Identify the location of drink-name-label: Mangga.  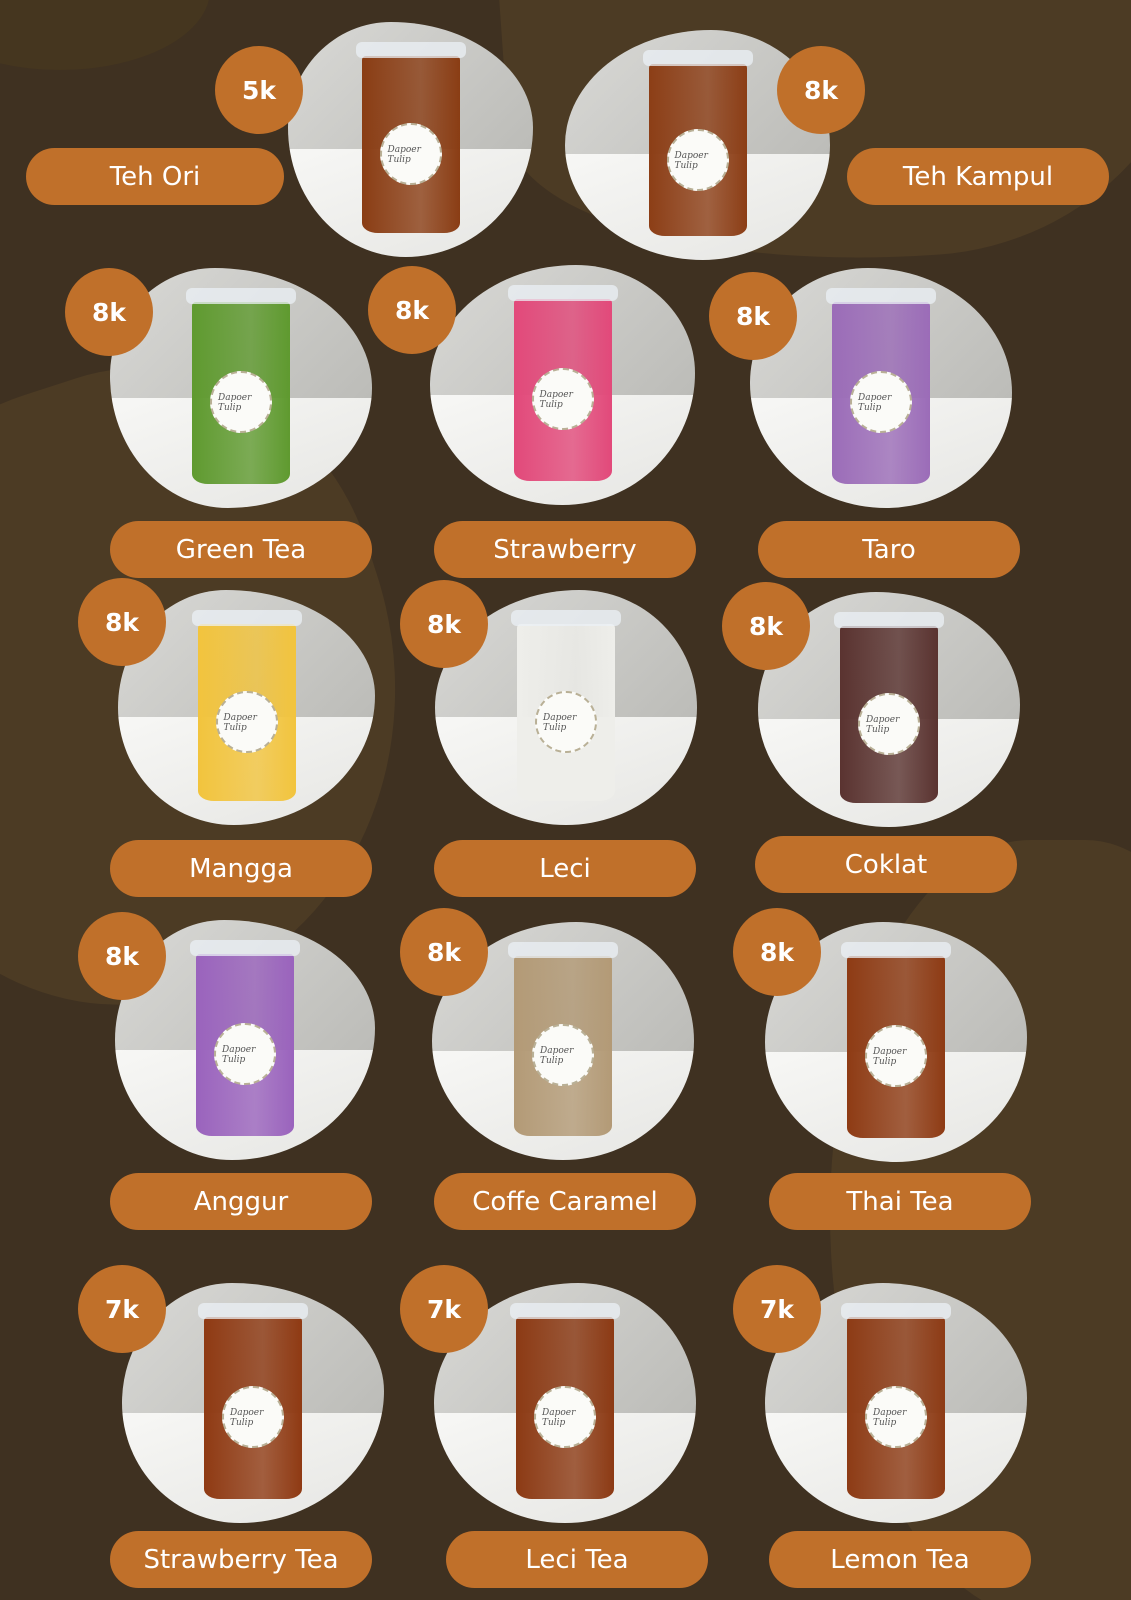
(241, 868).